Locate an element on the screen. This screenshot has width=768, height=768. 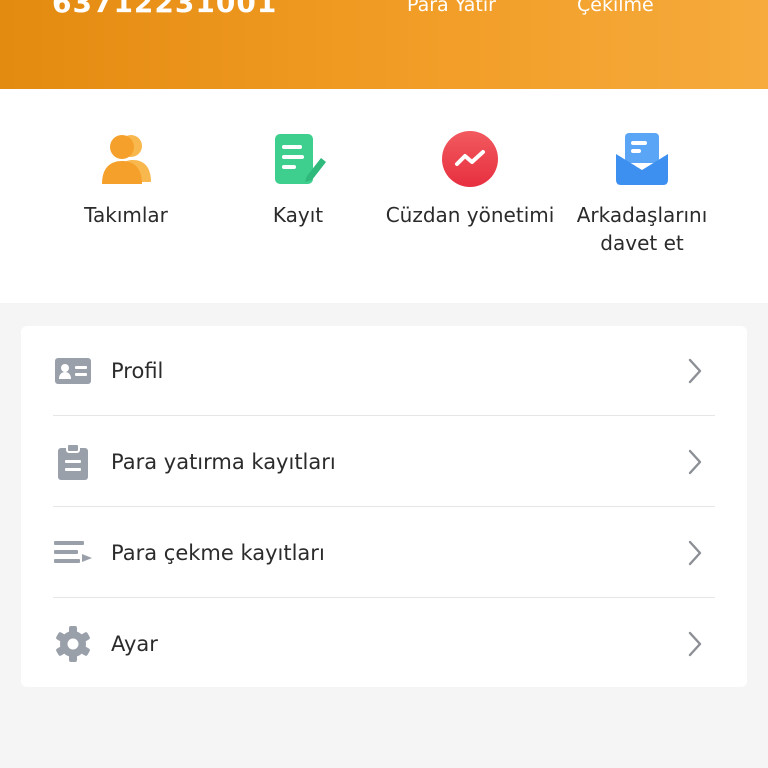
quick-action-teams: Takımlar is located at coordinates (126, 179).